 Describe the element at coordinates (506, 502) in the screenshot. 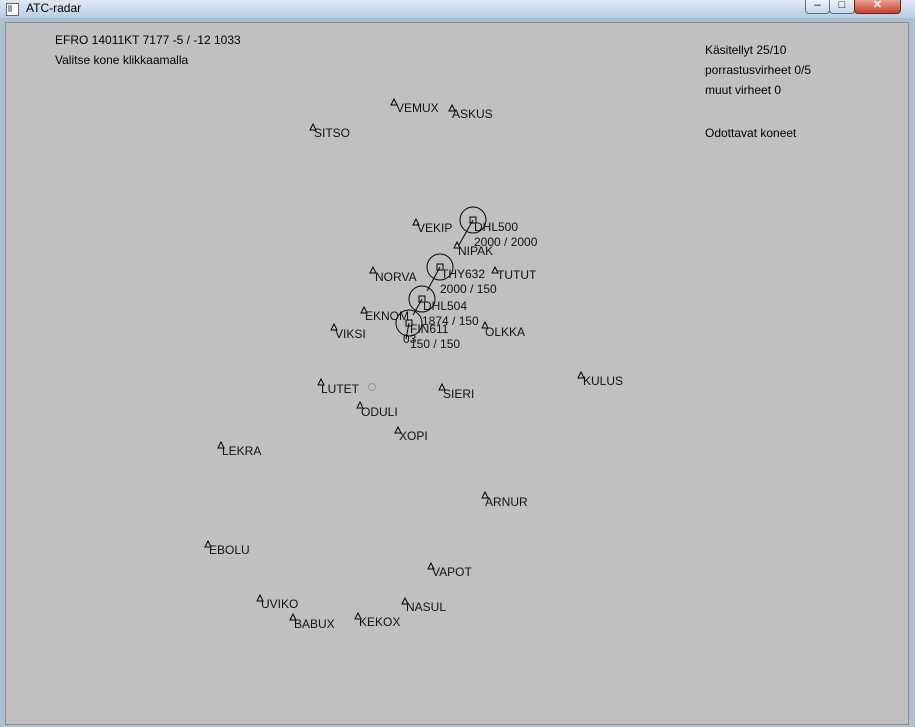

I see `waypoint-label-arnur: ARNUR` at that location.